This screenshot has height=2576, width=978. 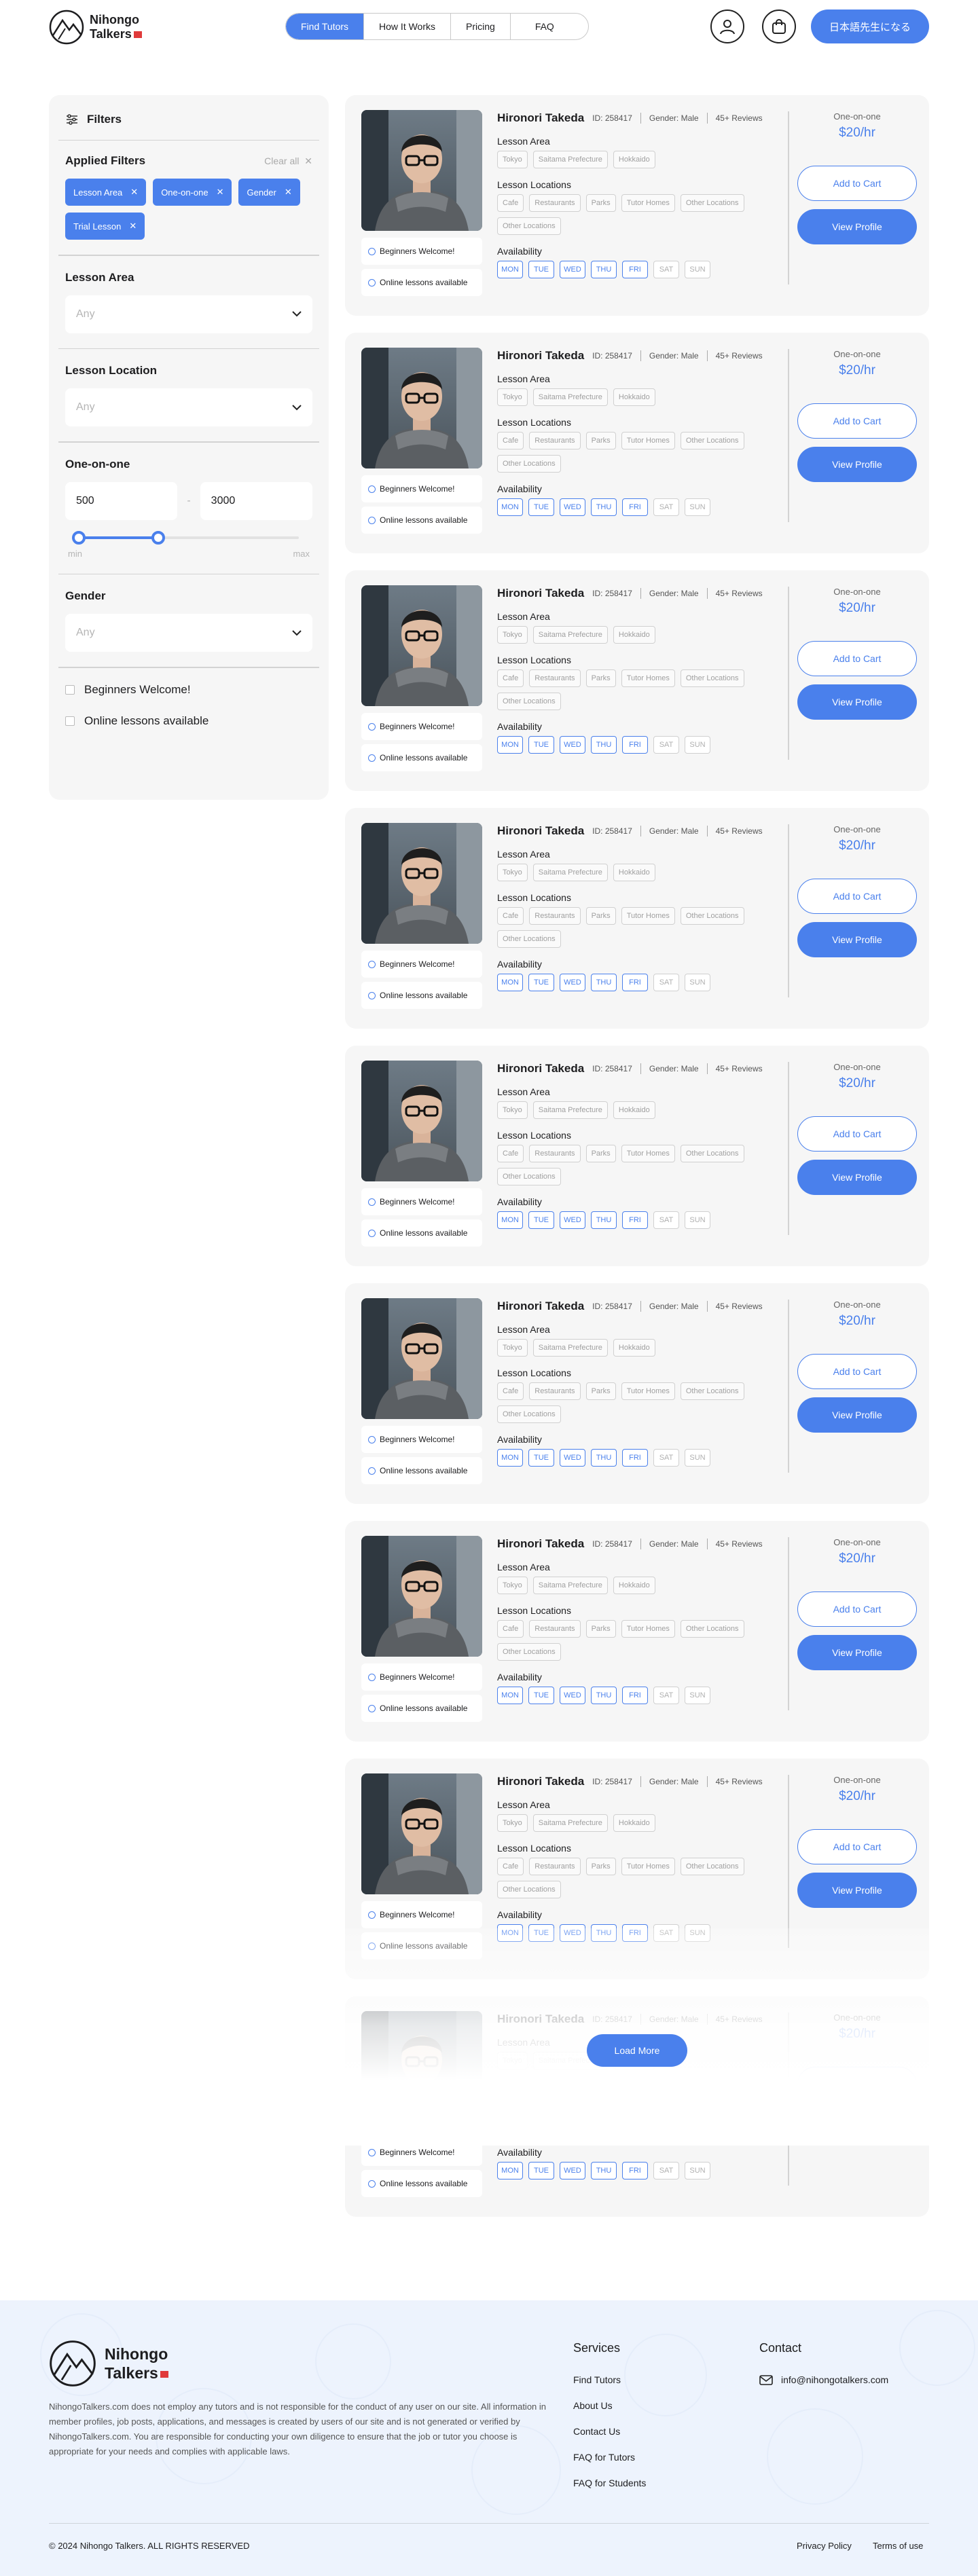 I want to click on day-badge: WED, so click(x=572, y=507).